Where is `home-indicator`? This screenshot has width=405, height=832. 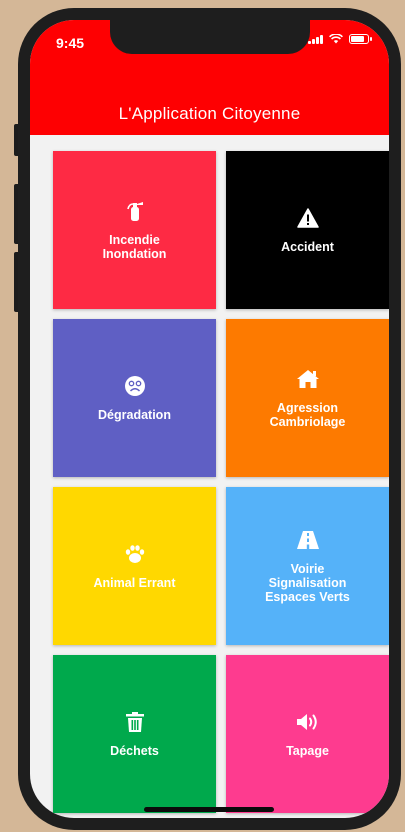 home-indicator is located at coordinates (209, 809).